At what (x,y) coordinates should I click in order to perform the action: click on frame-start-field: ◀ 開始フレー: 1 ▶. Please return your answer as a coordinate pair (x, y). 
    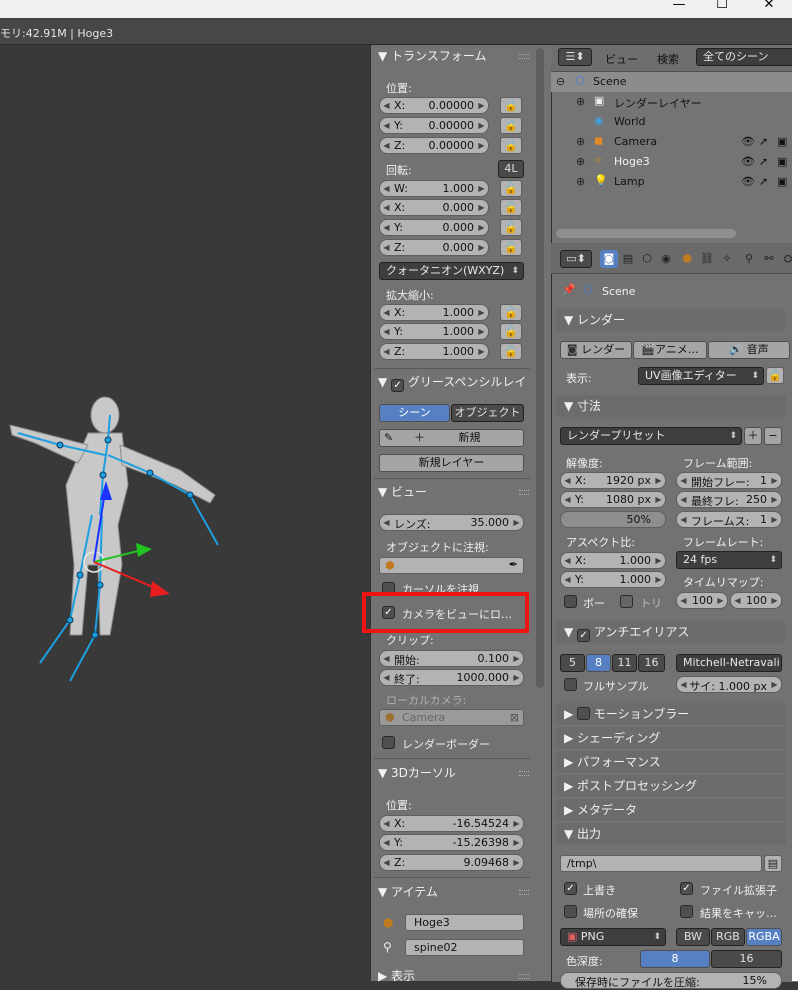
    Looking at the image, I should click on (729, 480).